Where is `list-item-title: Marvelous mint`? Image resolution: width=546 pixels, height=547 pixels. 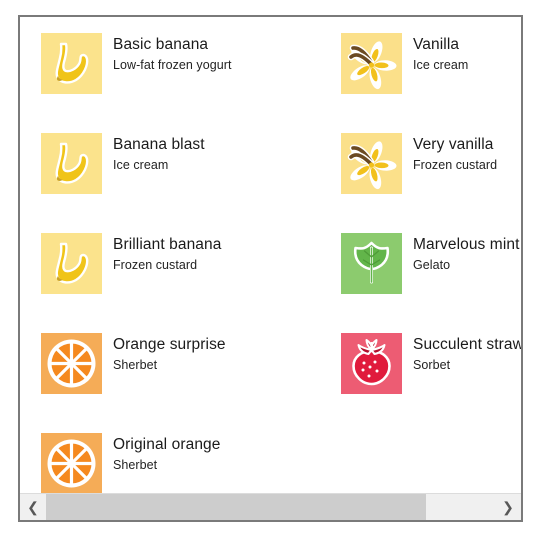 list-item-title: Marvelous mint is located at coordinates (466, 244).